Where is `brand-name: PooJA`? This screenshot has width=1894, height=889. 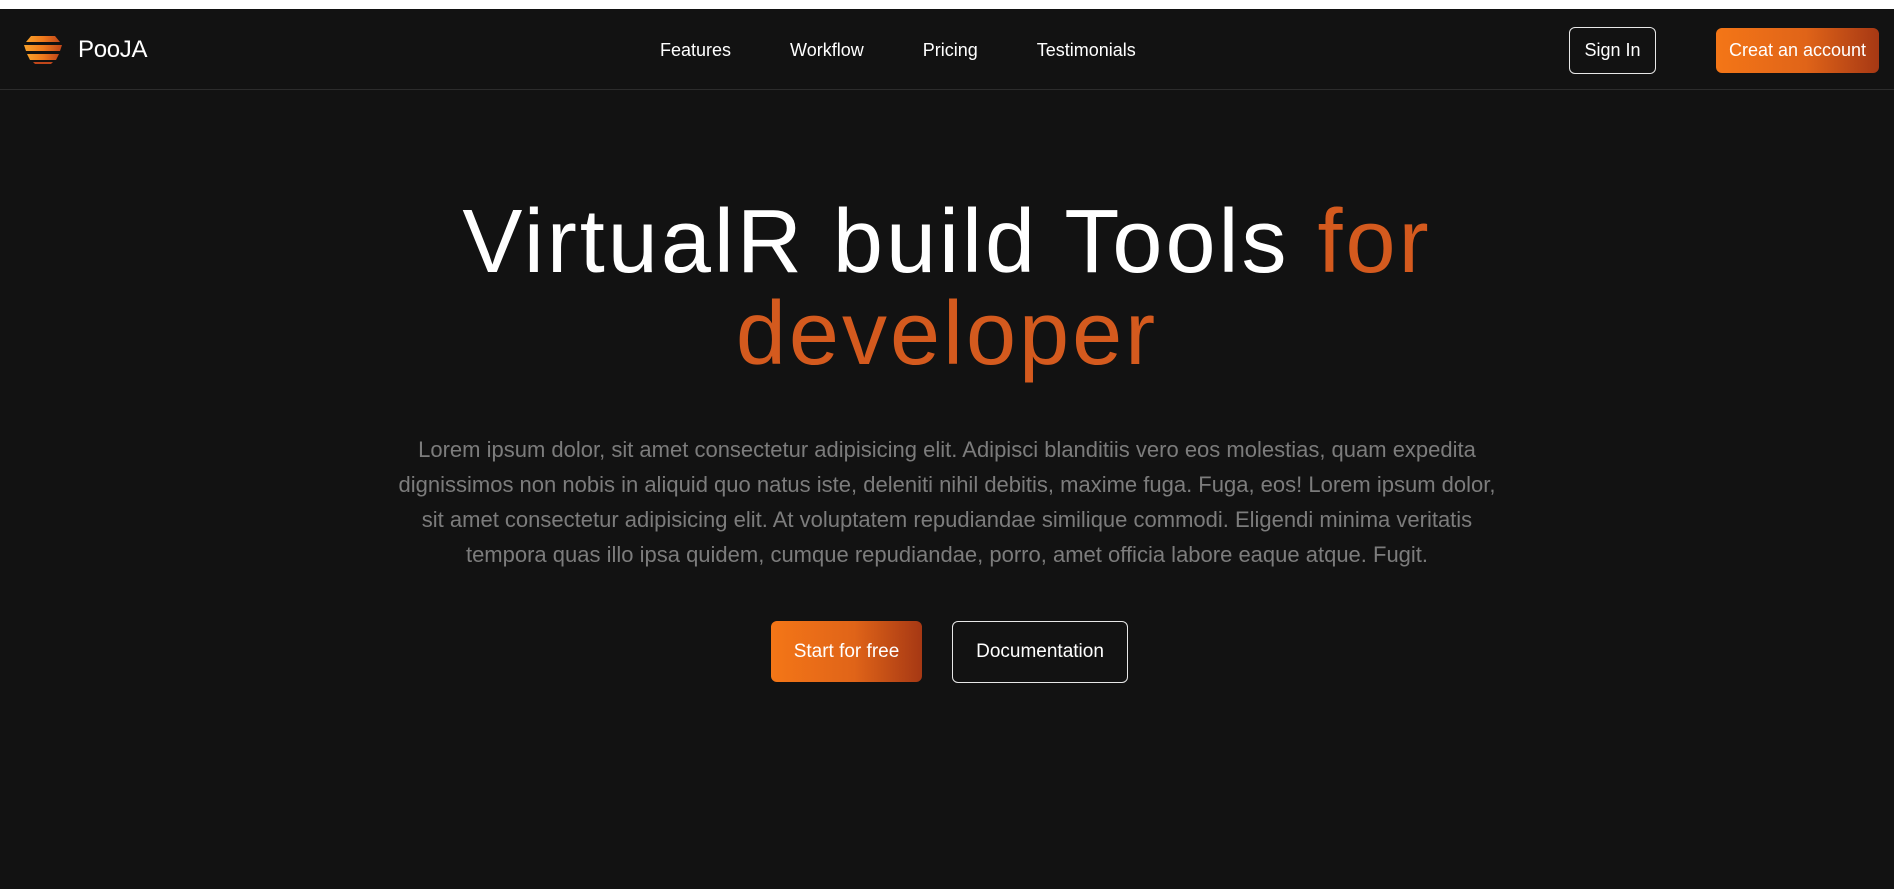
brand-name: PooJA is located at coordinates (113, 49).